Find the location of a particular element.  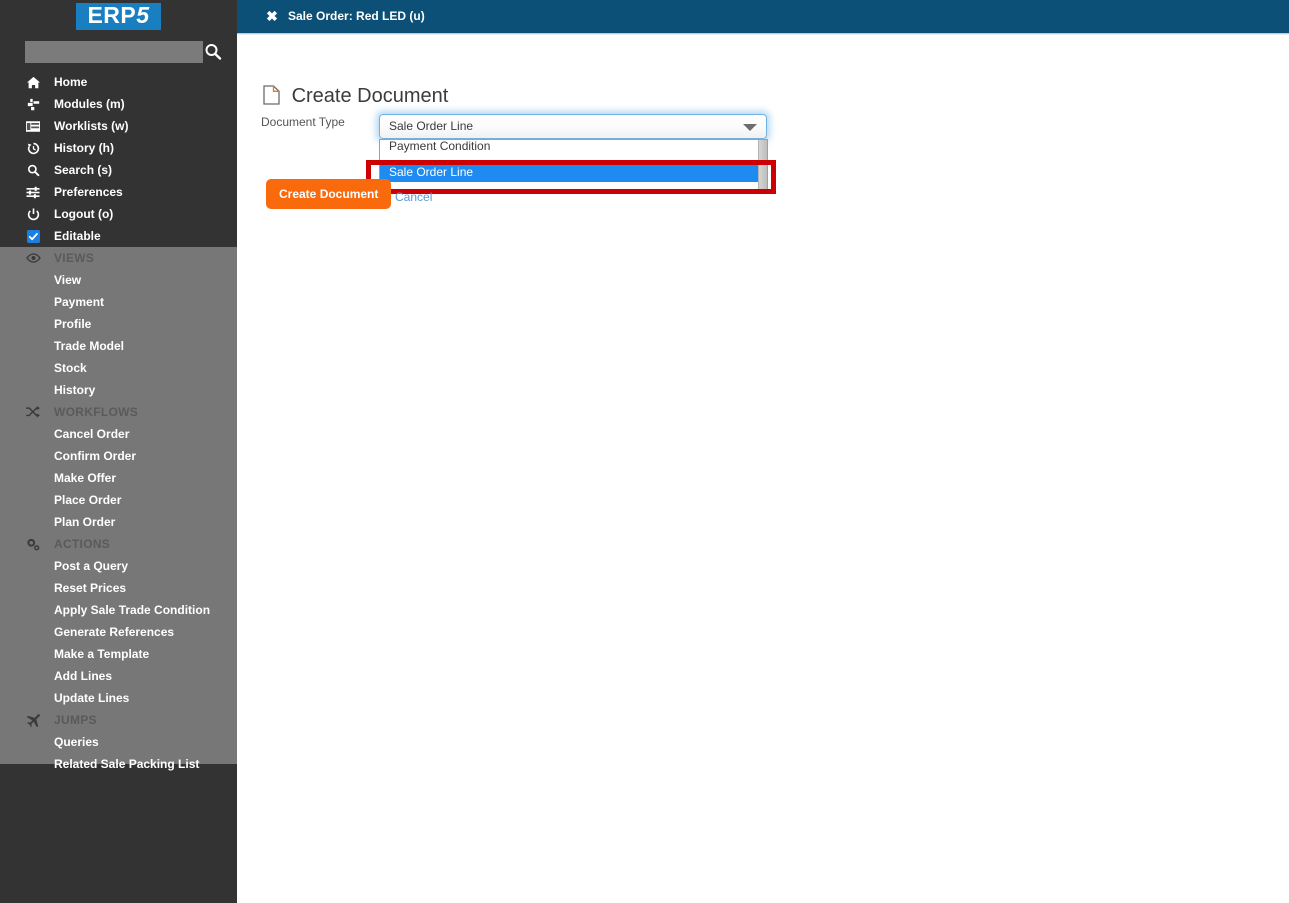

sidebar-item-label: Modules (m) is located at coordinates (89, 104).